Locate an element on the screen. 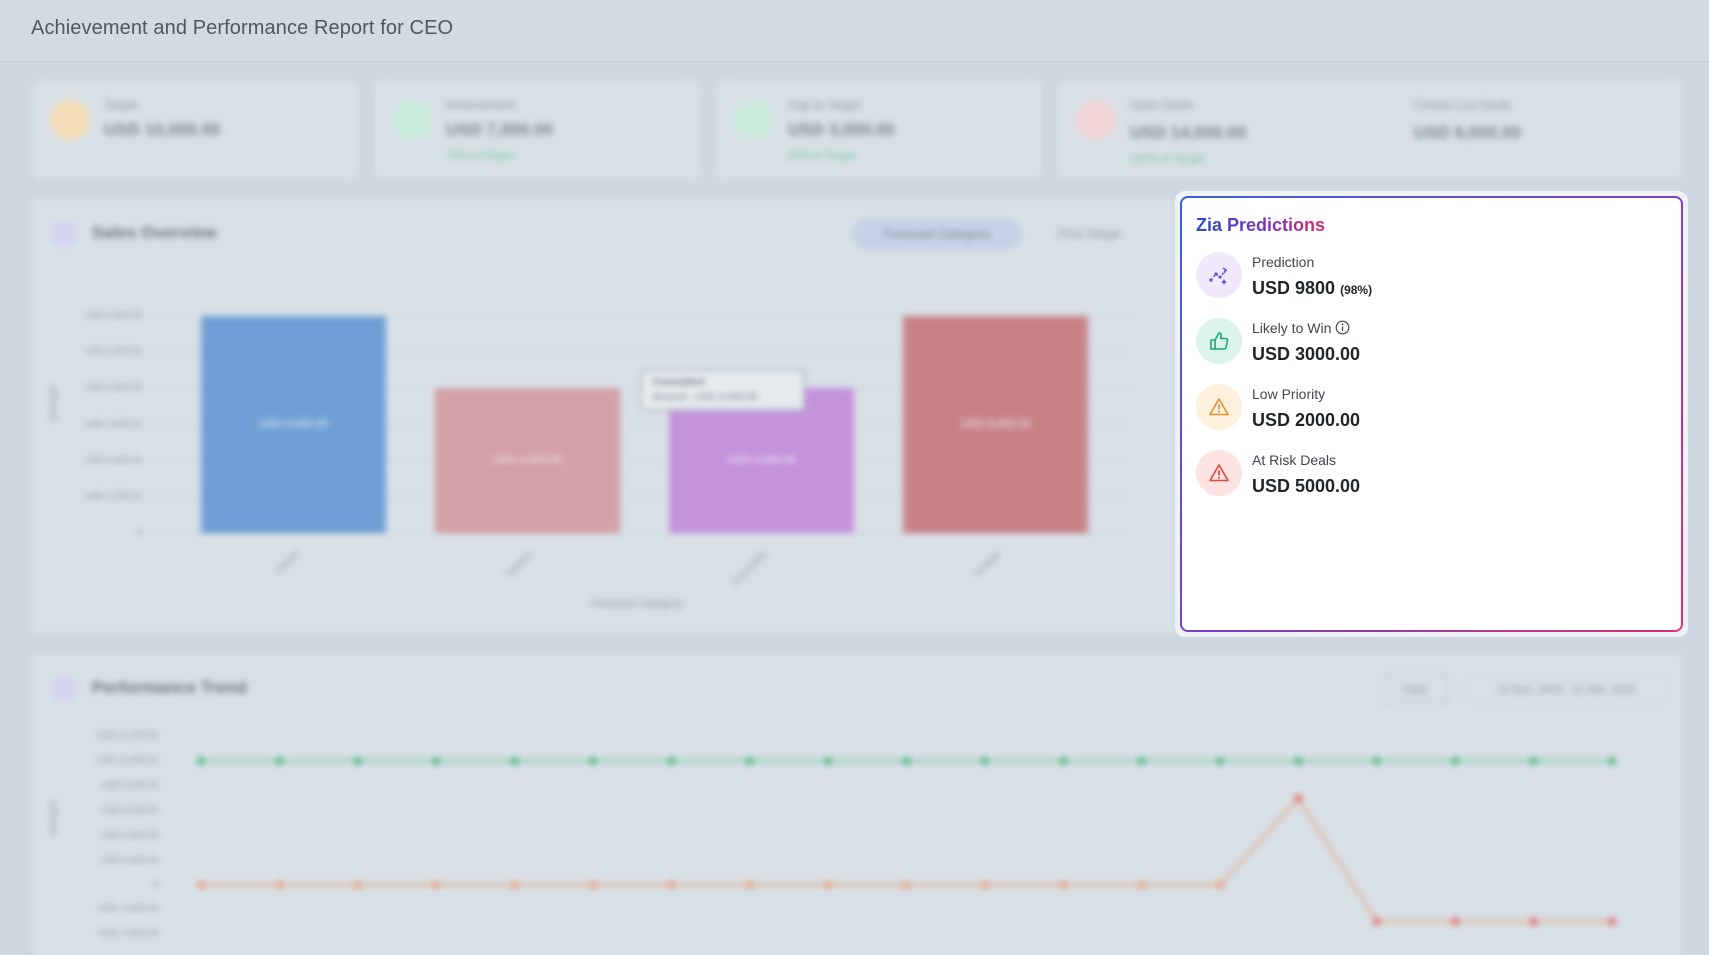 This screenshot has height=955, width=1709. zia-item-label: Prediction is located at coordinates (1283, 262).